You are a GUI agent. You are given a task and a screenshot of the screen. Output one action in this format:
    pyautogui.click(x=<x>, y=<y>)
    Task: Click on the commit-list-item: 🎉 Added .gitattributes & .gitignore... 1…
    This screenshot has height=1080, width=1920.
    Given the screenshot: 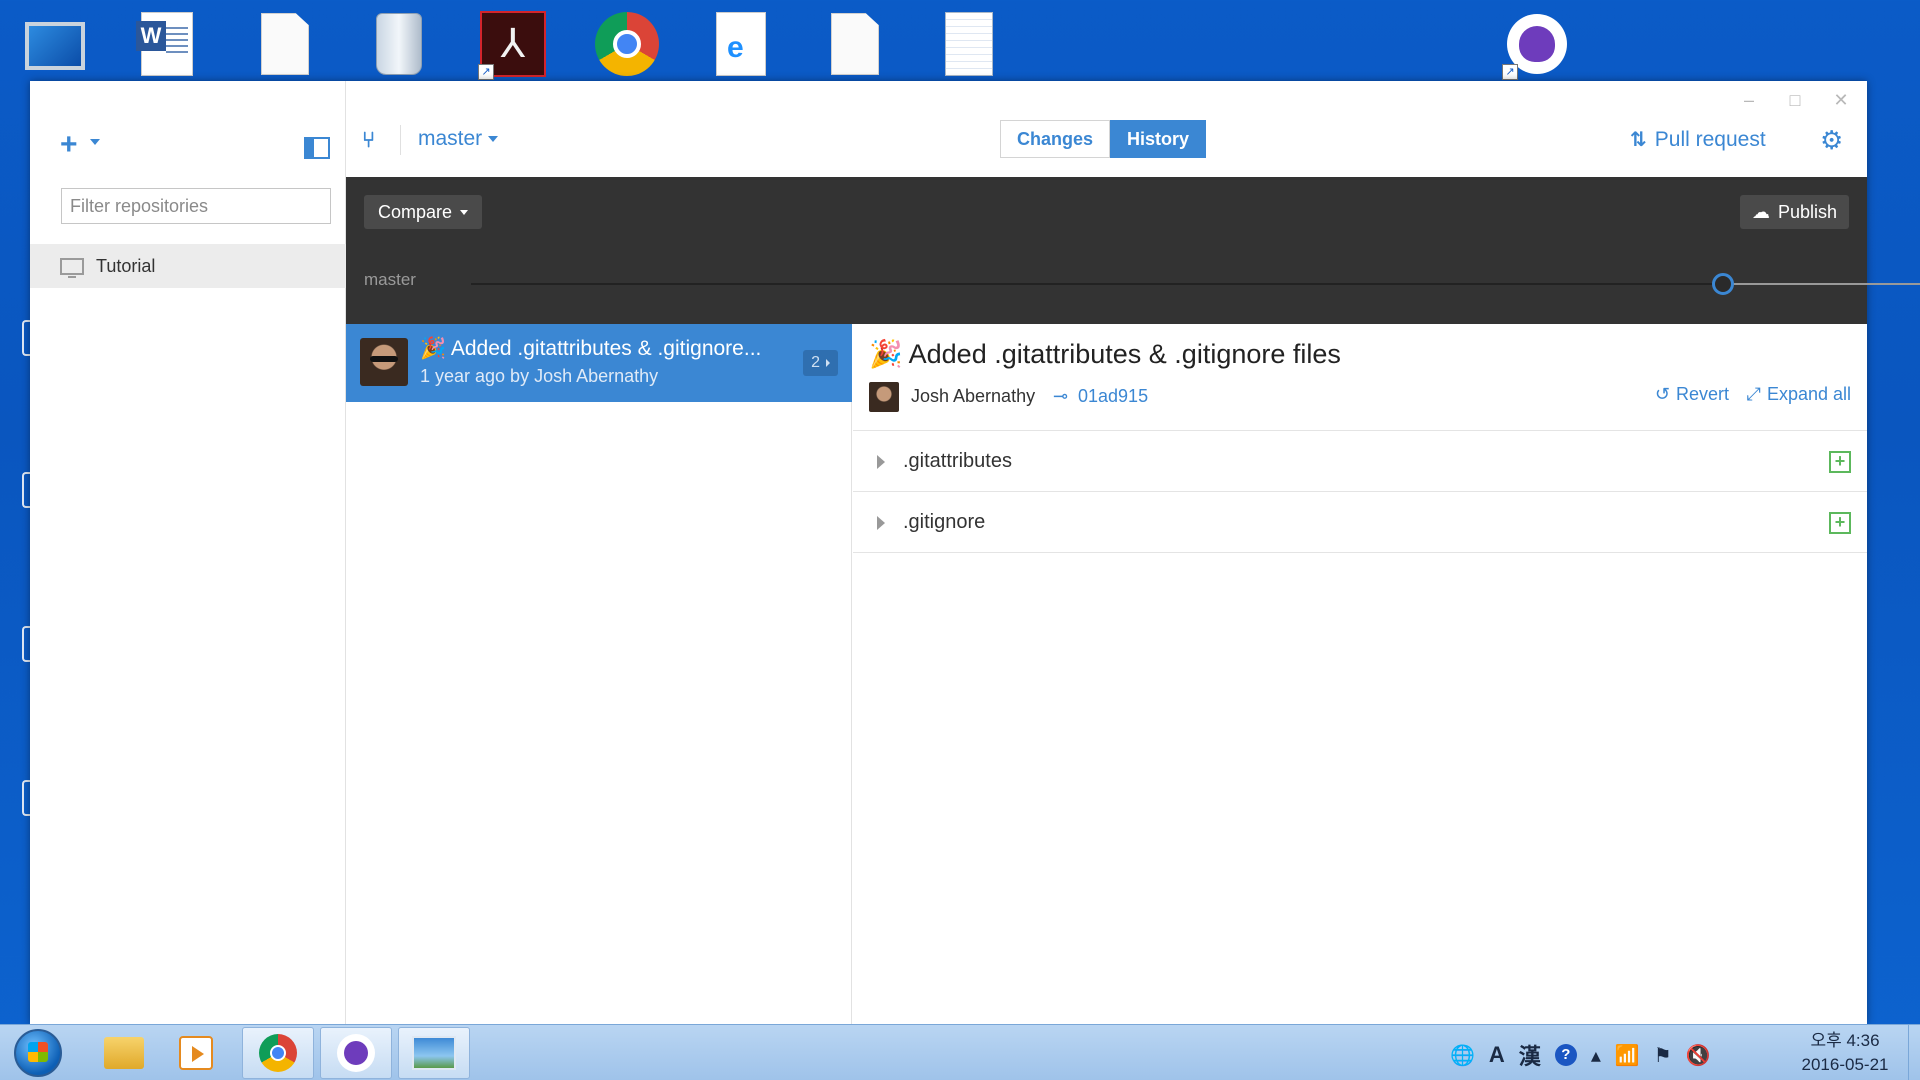 What is the action you would take?
    pyautogui.click(x=599, y=363)
    